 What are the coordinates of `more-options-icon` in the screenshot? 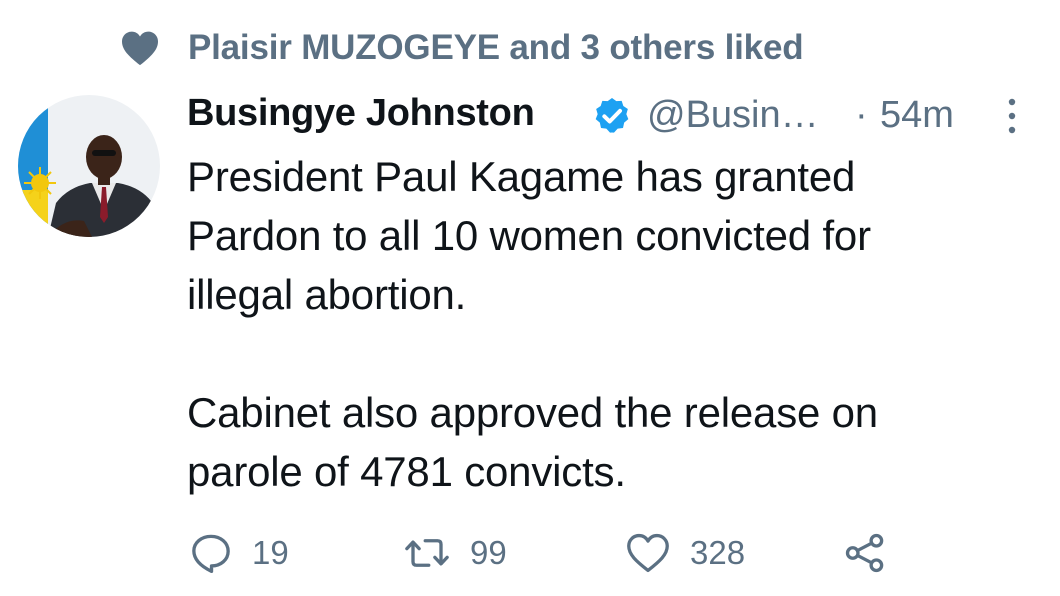 It's located at (1012, 116).